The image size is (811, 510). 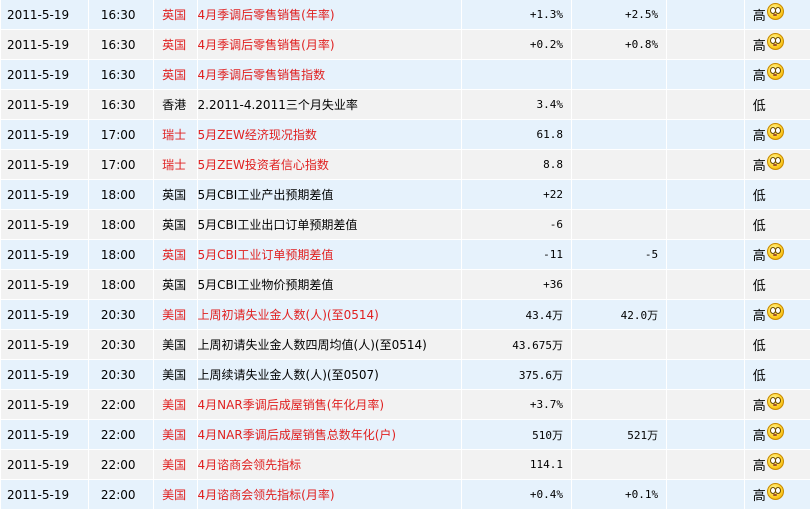 What do you see at coordinates (516, 44) in the screenshot?
I see `event-previous-value: +0.2%` at bounding box center [516, 44].